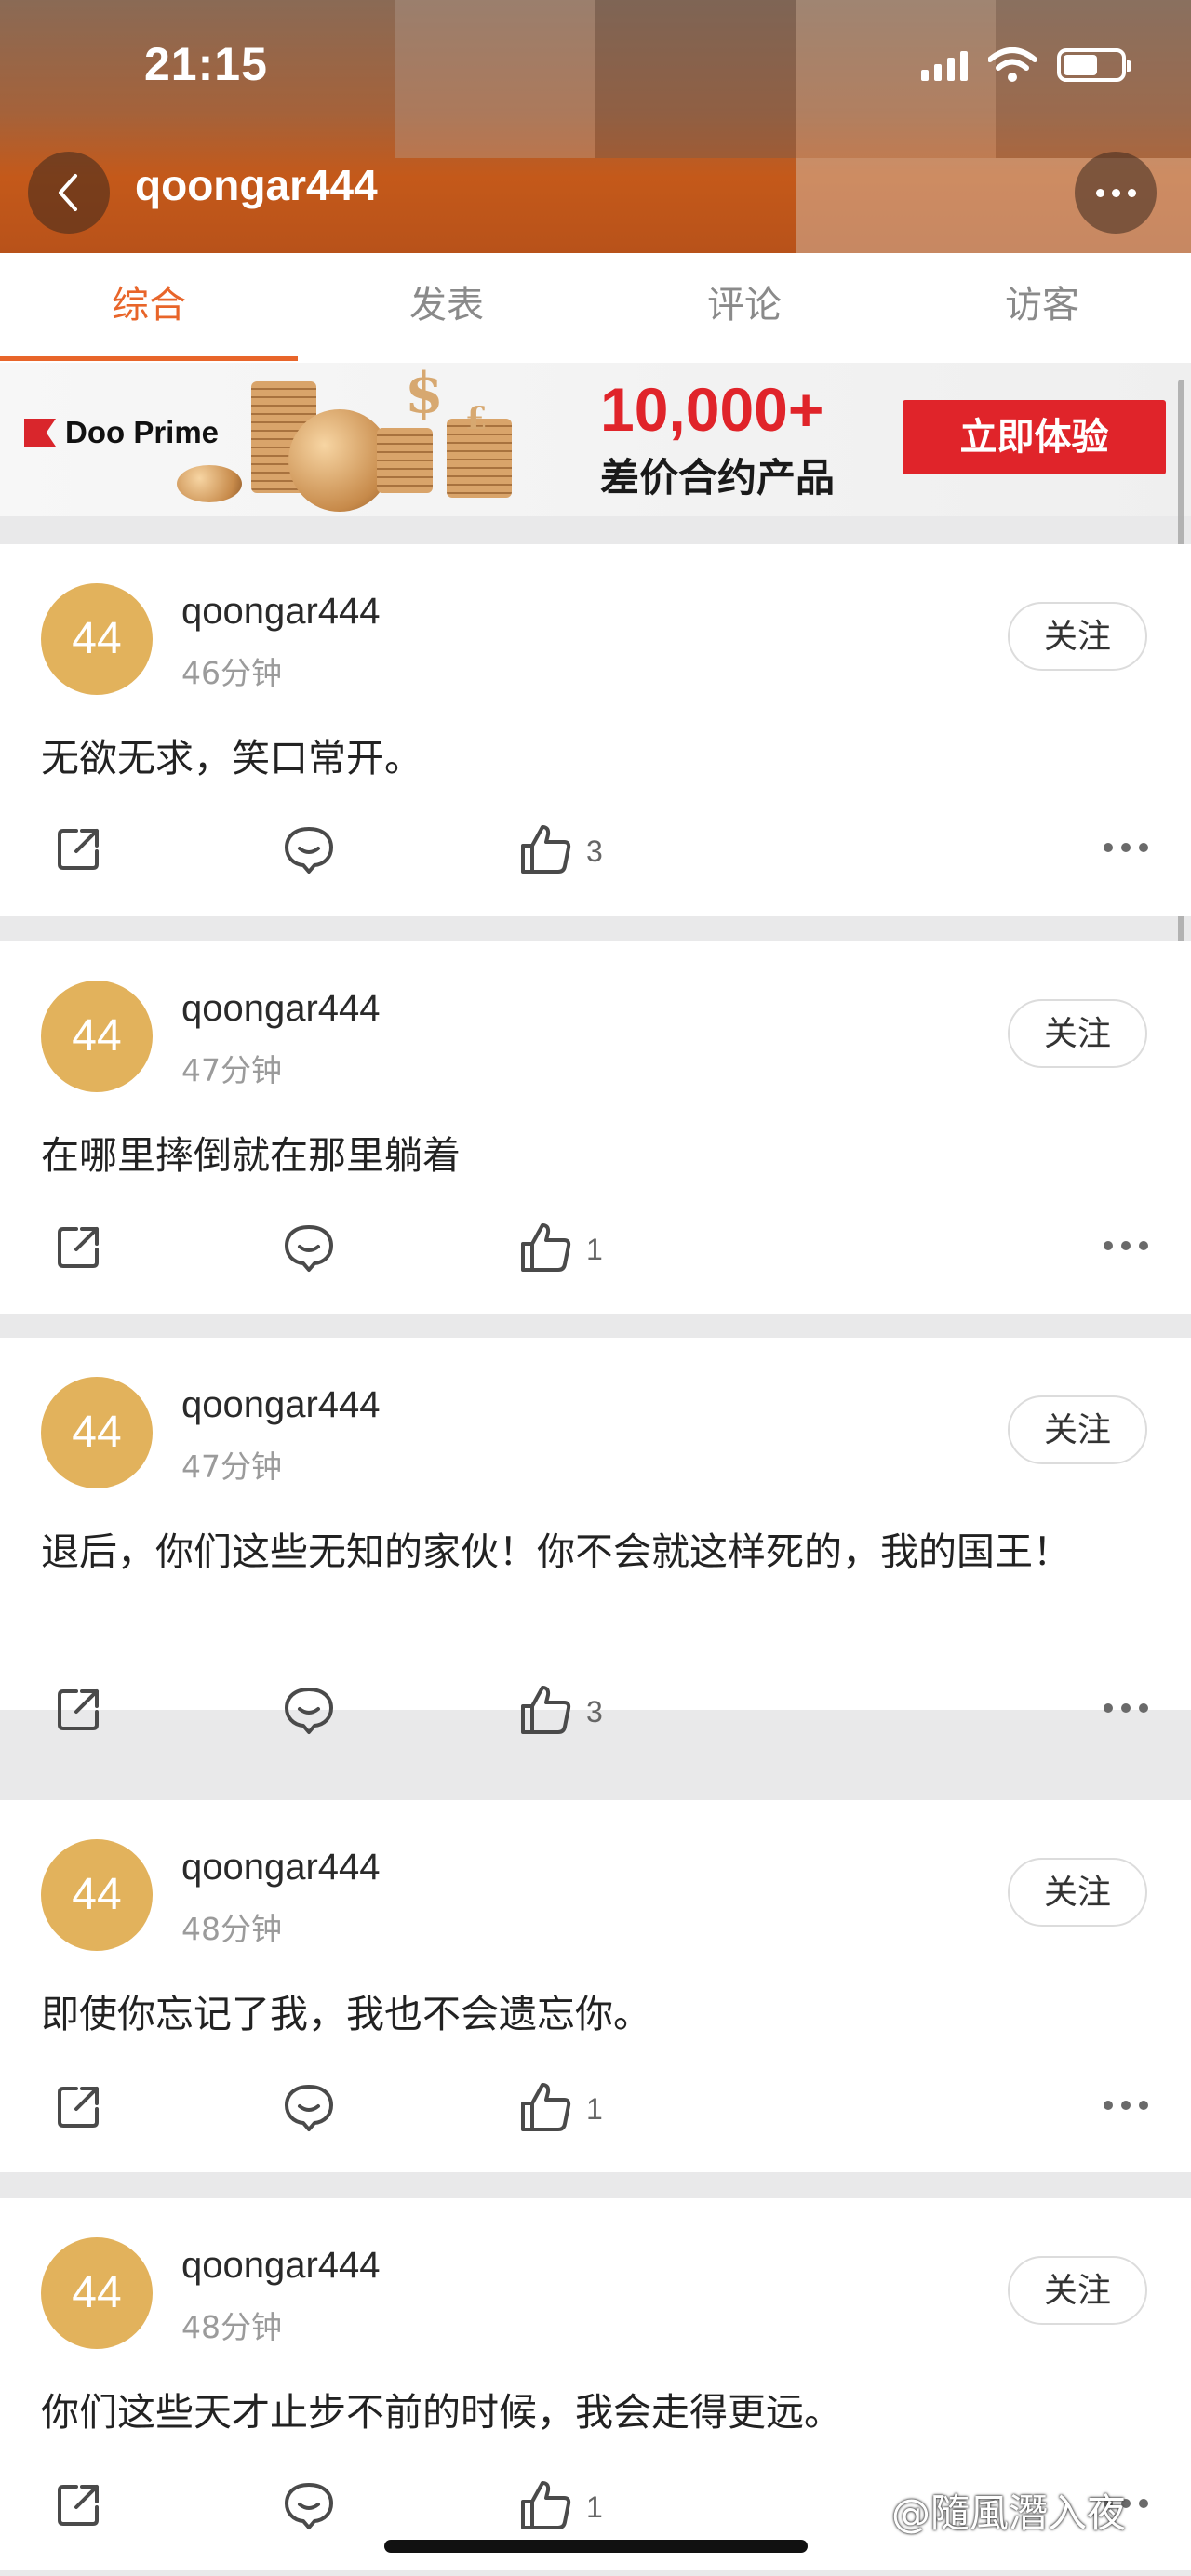 This screenshot has width=1191, height=2576. Describe the element at coordinates (256, 185) in the screenshot. I see `page-title: qoongar444` at that location.